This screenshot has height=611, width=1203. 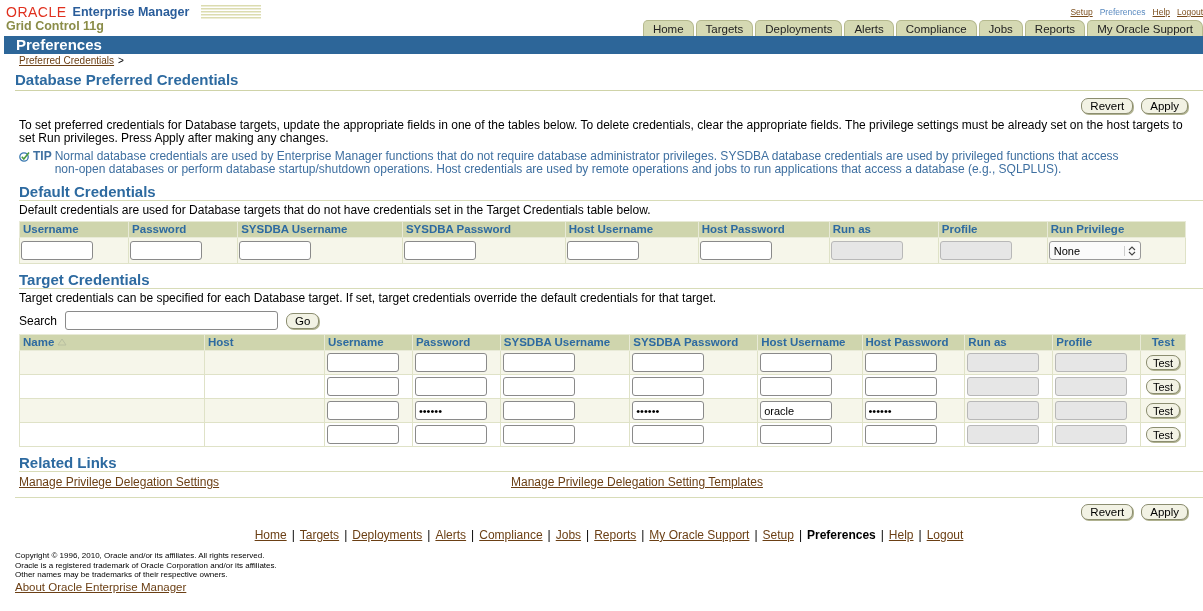 I want to click on footer-link: Reports, so click(x=615, y=535).